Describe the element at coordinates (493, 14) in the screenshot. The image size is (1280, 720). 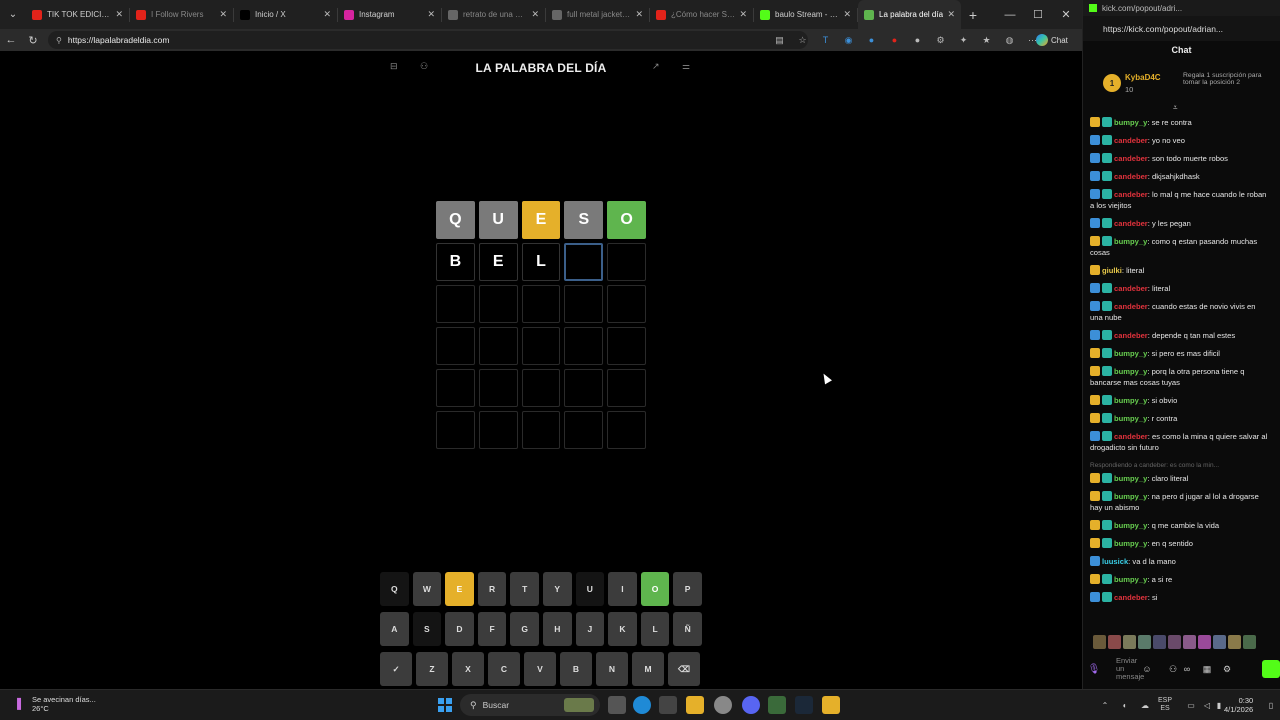
I see `browser-tab: retrato de una muje ✕` at that location.